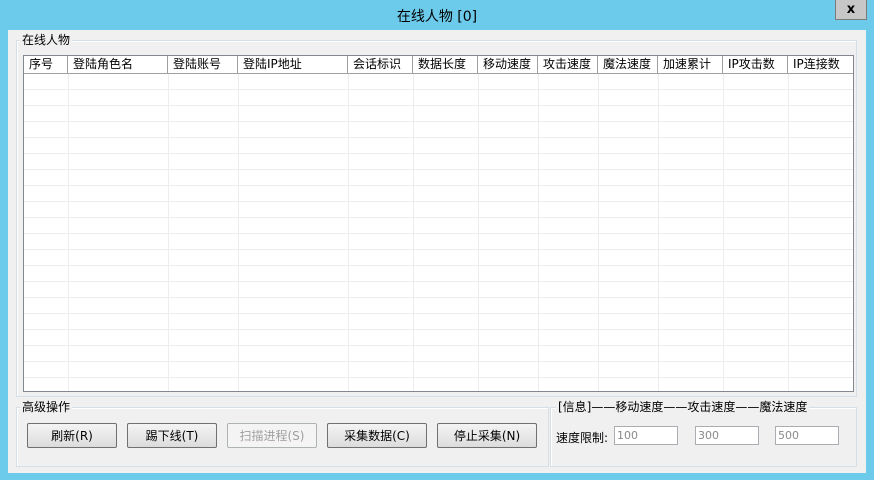 The image size is (874, 480). Describe the element at coordinates (293, 65) in the screenshot. I see `column-header: 登陆IP地址` at that location.